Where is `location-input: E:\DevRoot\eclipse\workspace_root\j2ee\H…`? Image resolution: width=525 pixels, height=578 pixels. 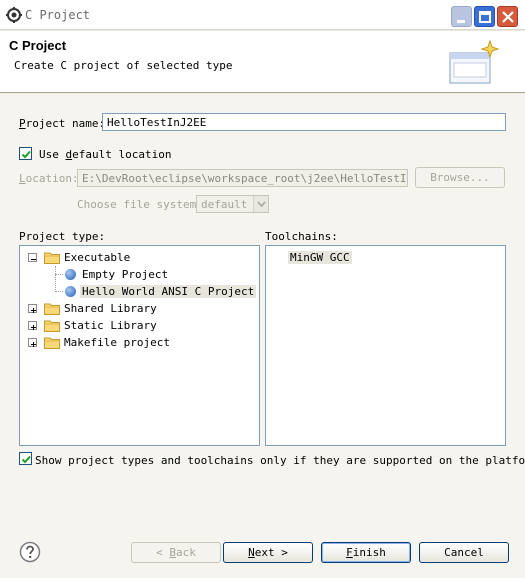 location-input: E:\DevRoot\eclipse\workspace_root\j2ee\H… is located at coordinates (242, 178).